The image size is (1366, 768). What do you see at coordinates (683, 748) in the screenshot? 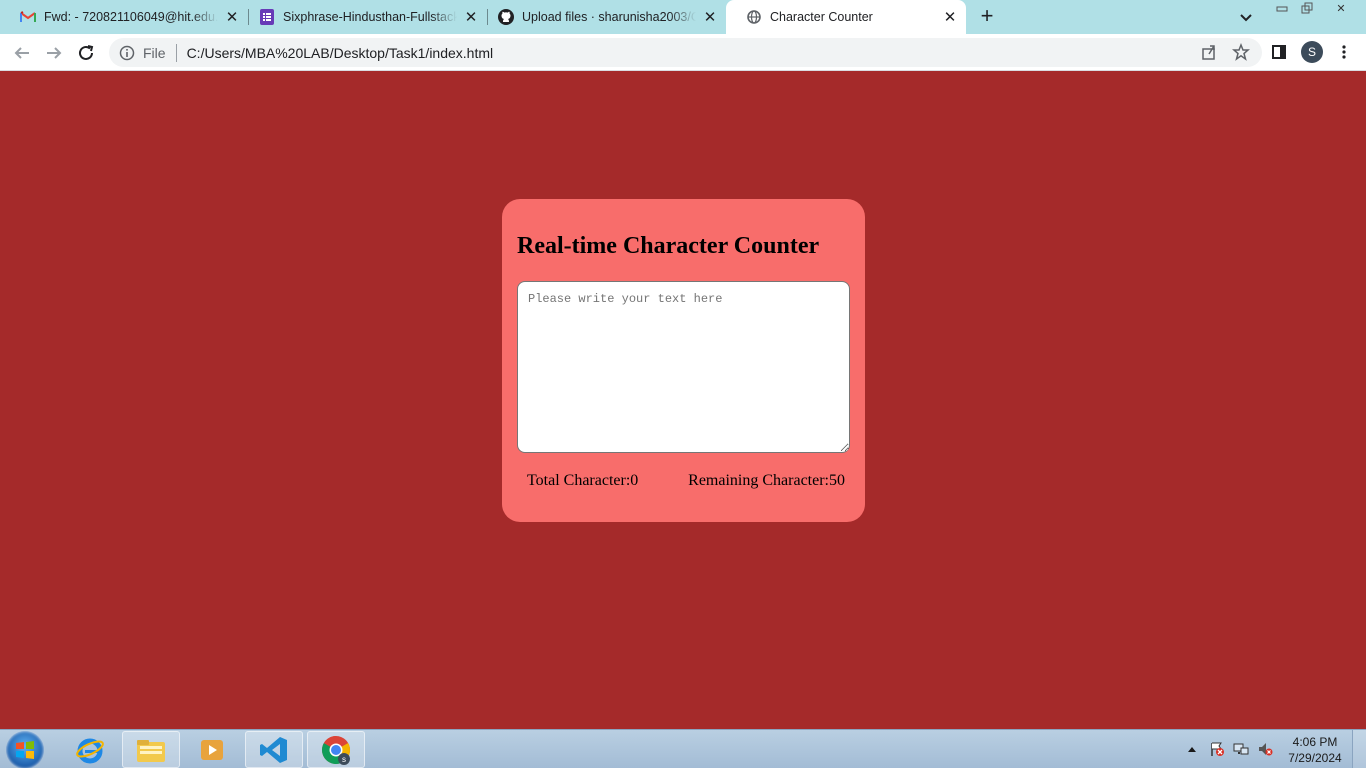
I see `taskbar: s 4:06 PM 7/29/2024` at bounding box center [683, 748].